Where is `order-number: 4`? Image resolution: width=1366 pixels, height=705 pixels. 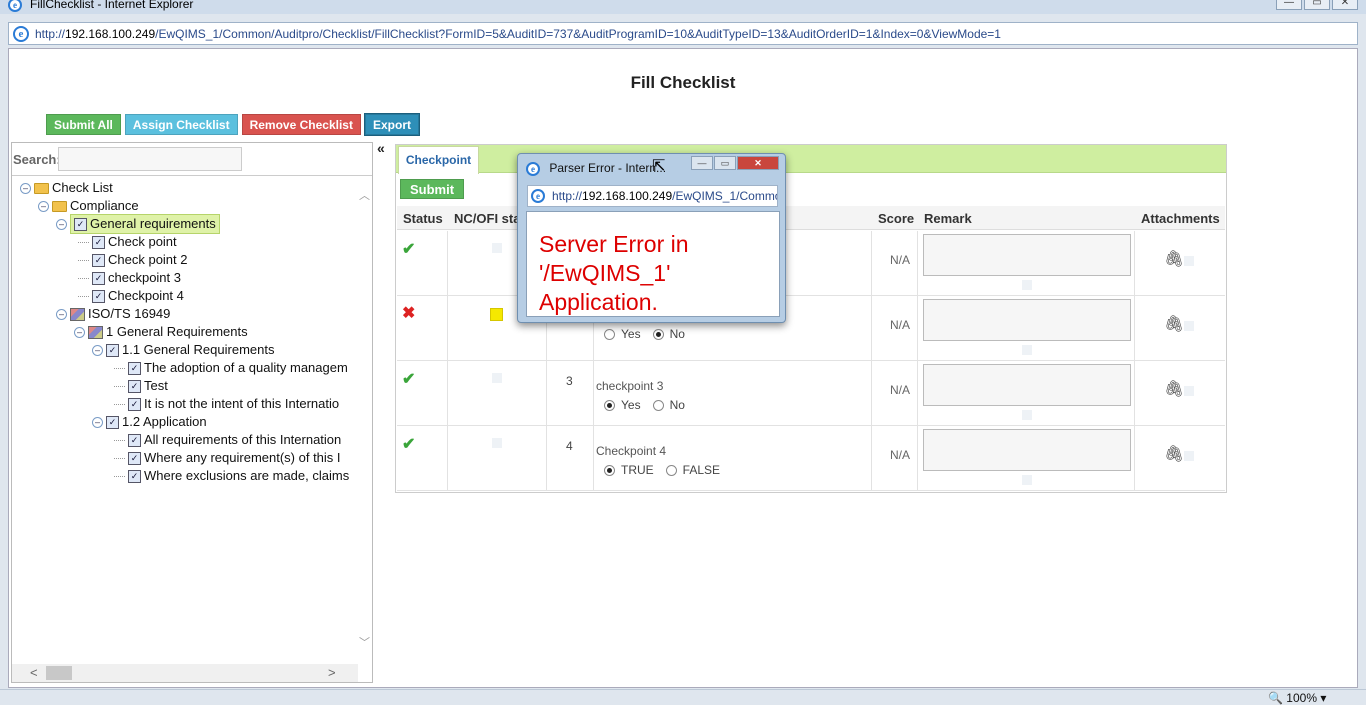
order-number: 4 is located at coordinates (569, 446).